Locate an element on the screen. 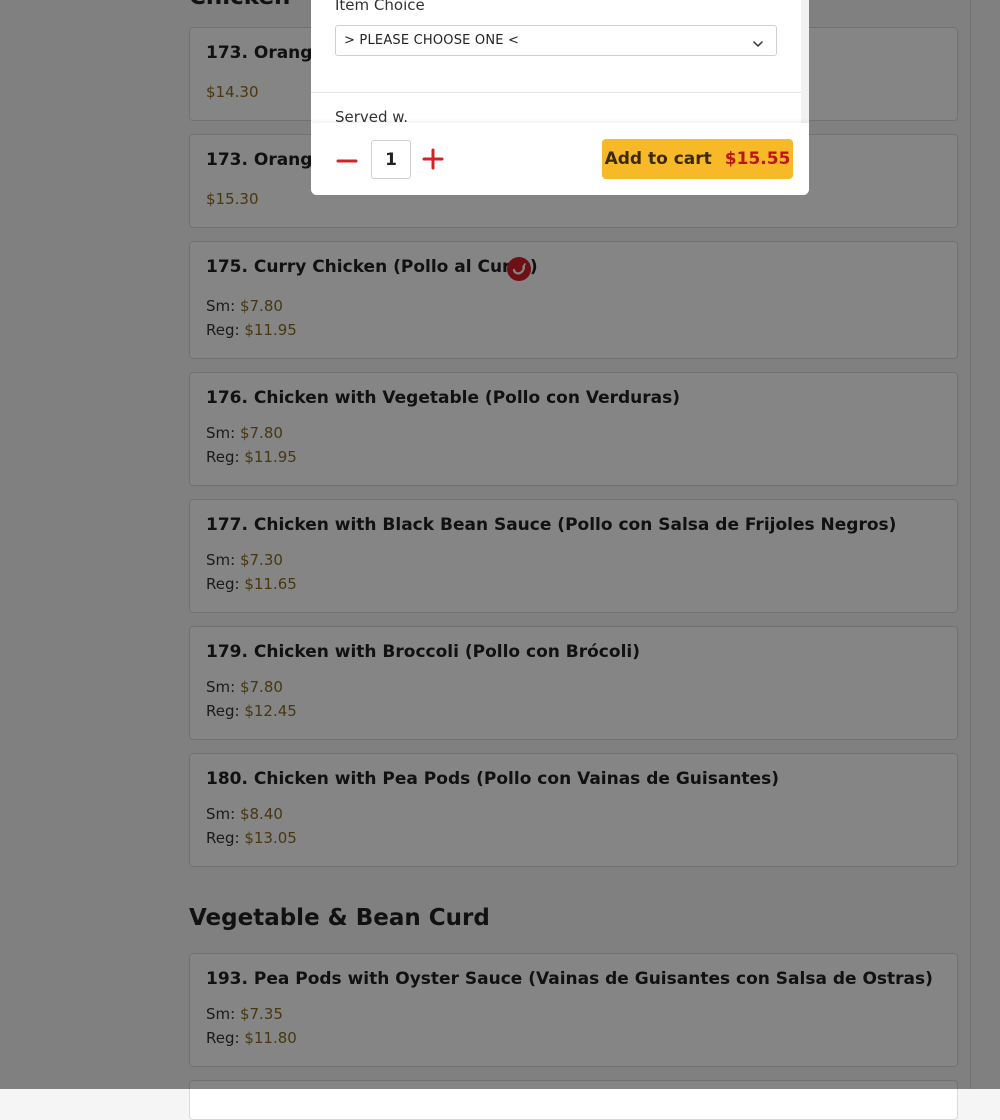 This screenshot has width=1000, height=1120. modal-scrollbar is located at coordinates (805, 61).